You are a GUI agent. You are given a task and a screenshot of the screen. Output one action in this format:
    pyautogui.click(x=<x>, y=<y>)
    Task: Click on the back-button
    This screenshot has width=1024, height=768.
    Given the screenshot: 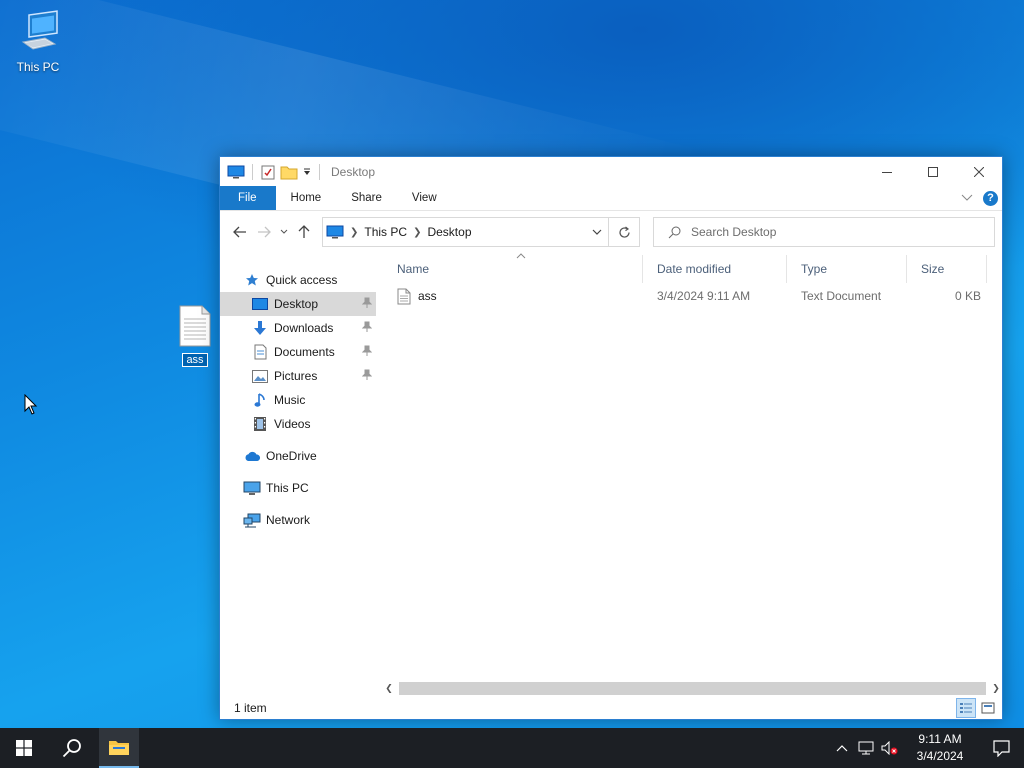 What is the action you would take?
    pyautogui.click(x=240, y=232)
    